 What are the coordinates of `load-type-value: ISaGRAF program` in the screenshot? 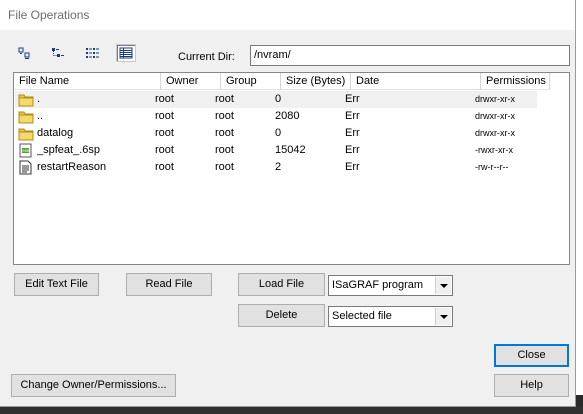 It's located at (378, 285).